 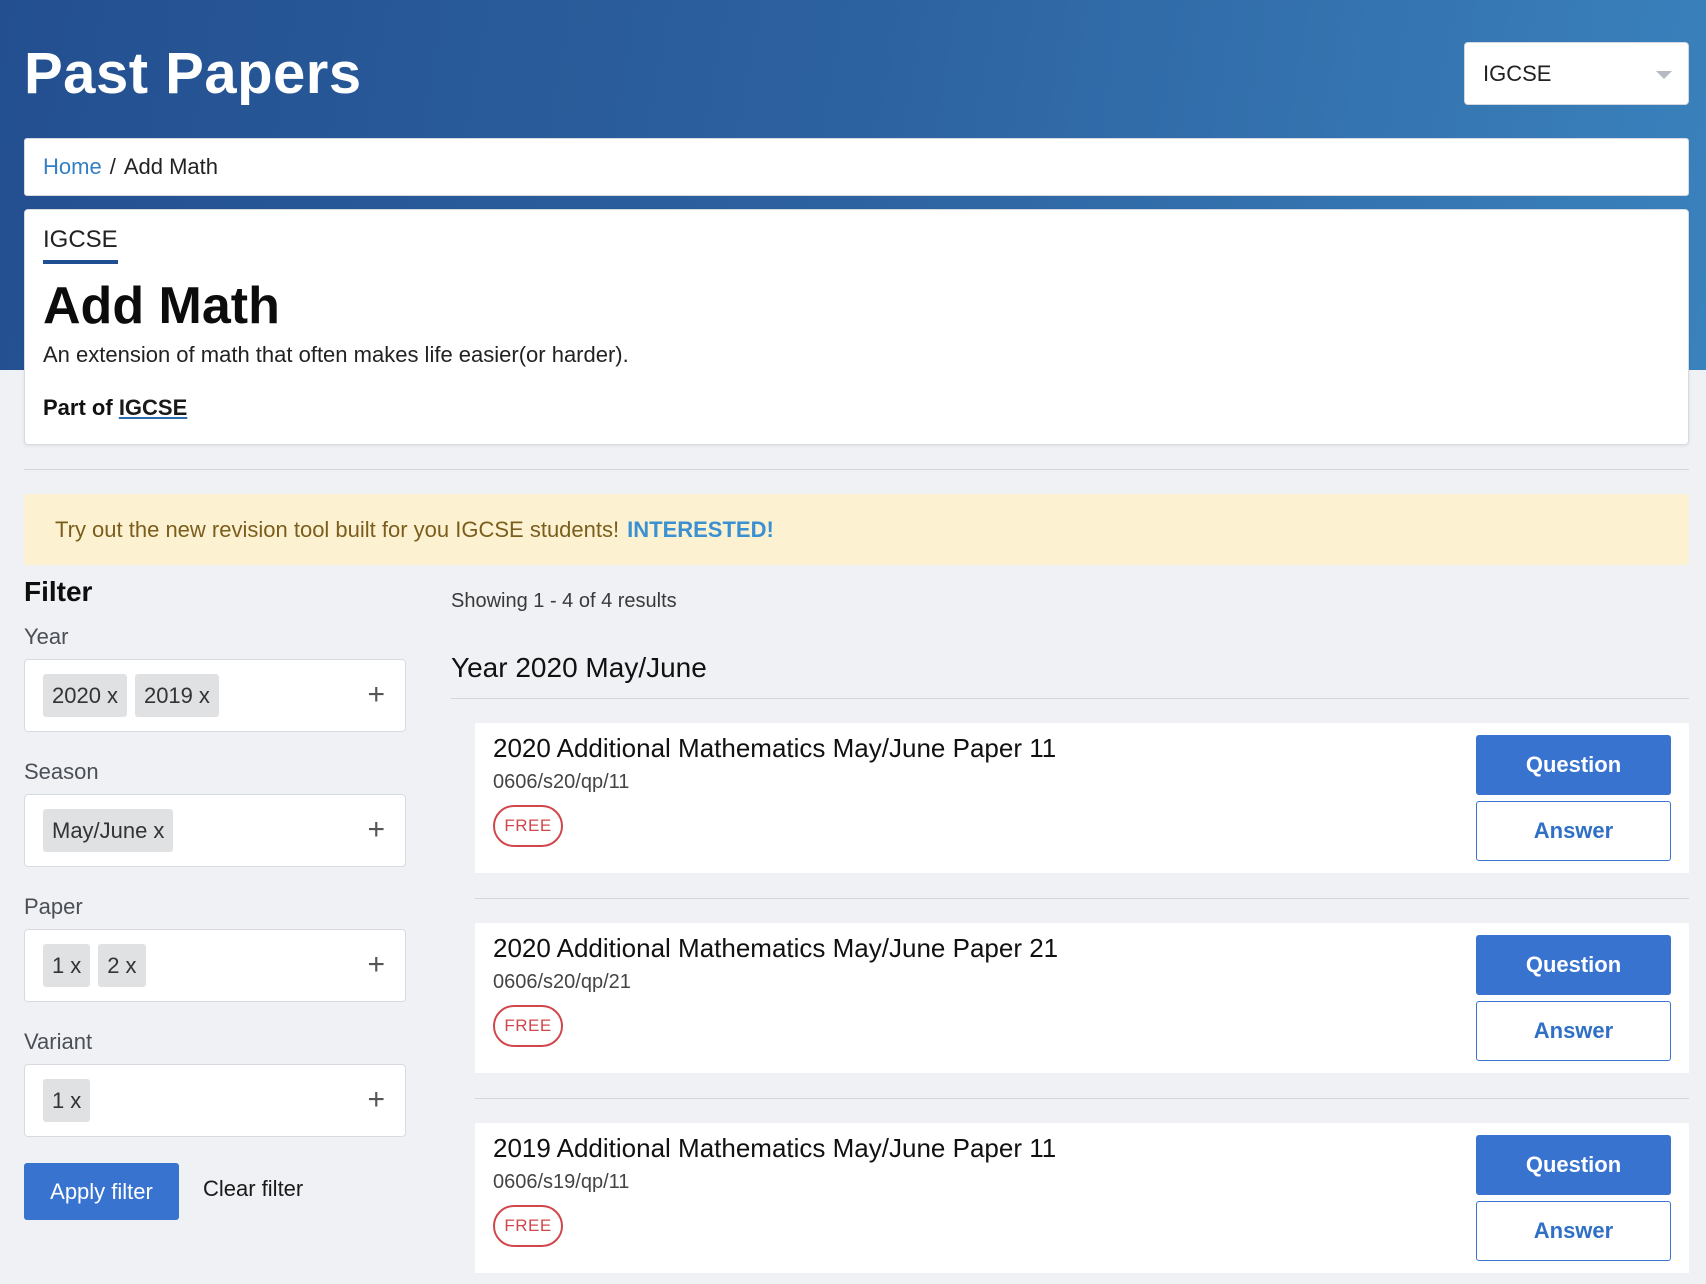 I want to click on filter-heading: Filter, so click(x=58, y=591).